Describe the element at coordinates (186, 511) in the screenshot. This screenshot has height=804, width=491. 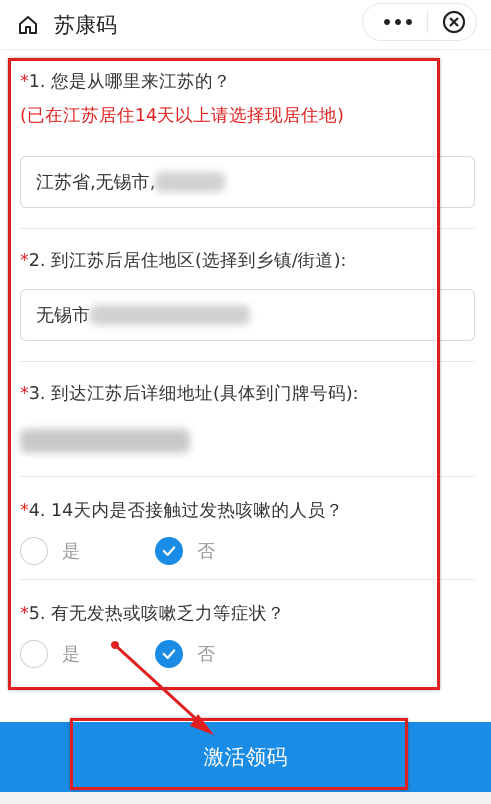
I see `question-label: 4. 14天内是否接触过发热咳嗽的人员？` at that location.